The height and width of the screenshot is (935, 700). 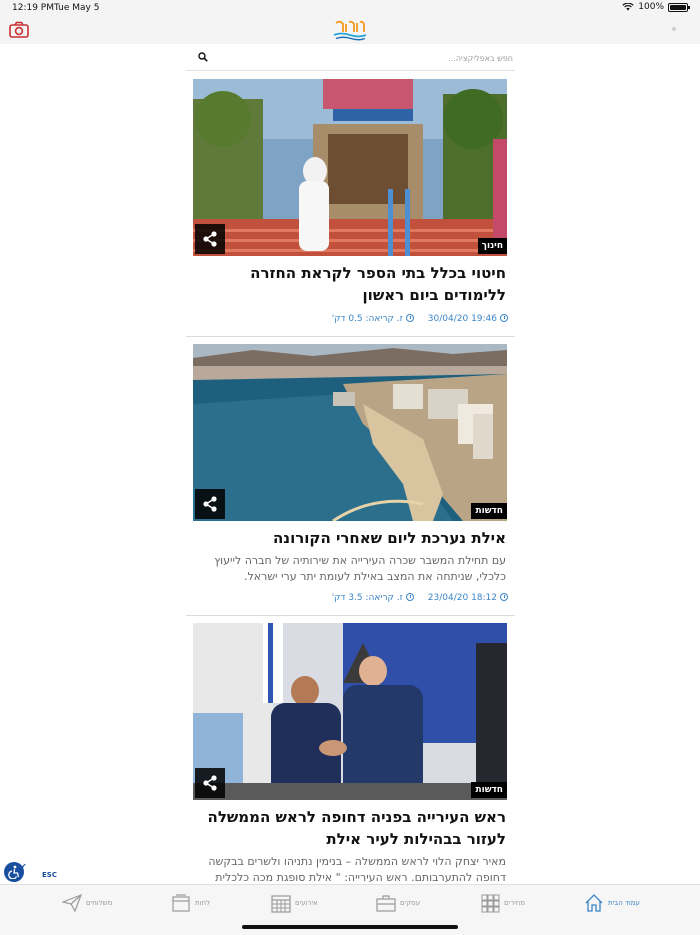 I want to click on article-meta: 19:46 30/04/20 ז. קריאה: 0.5 דק', so click(x=350, y=321).